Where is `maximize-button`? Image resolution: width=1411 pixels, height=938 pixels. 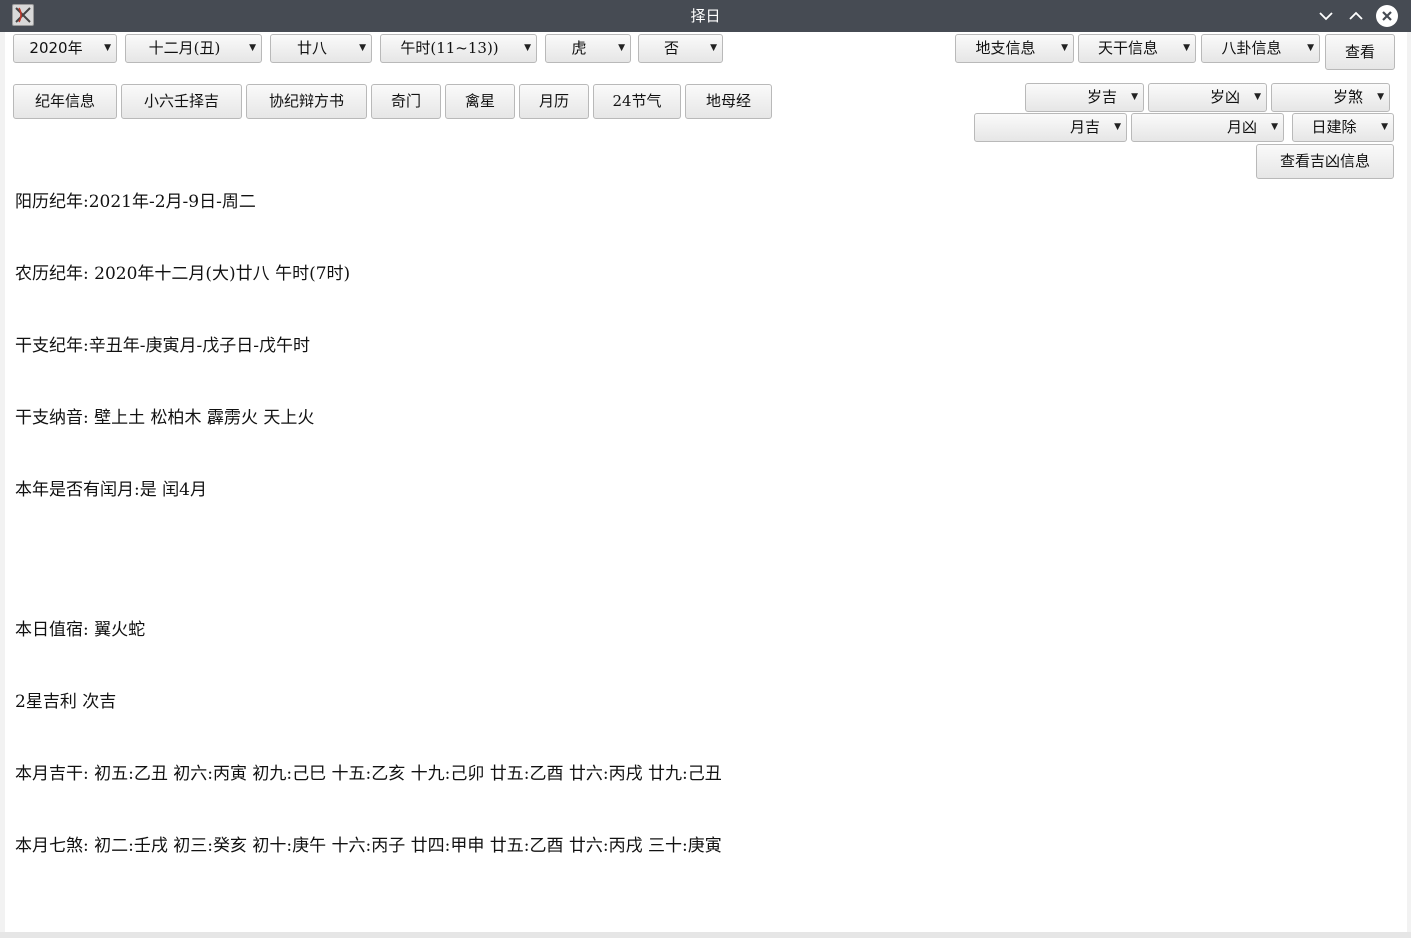
maximize-button is located at coordinates (1356, 16).